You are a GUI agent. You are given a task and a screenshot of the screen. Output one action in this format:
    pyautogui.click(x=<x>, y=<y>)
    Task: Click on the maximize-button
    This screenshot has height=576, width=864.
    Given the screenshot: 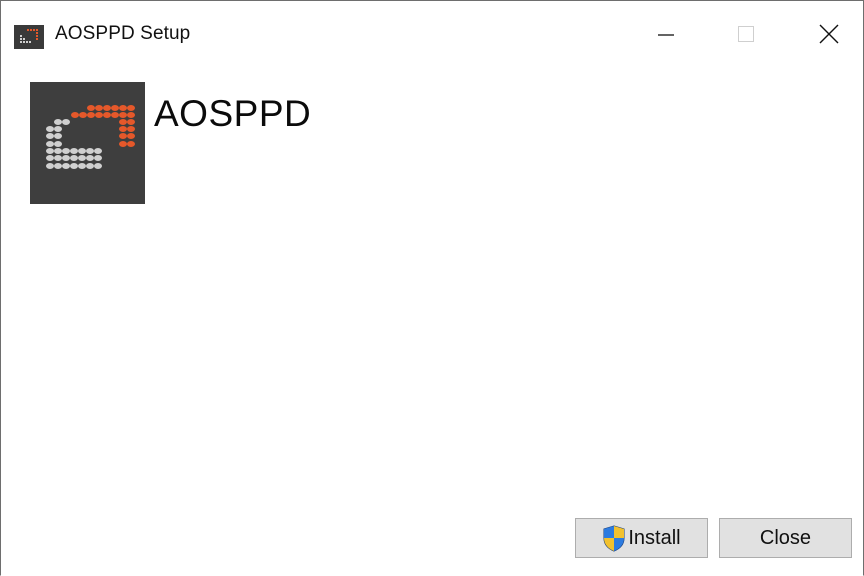 What is the action you would take?
    pyautogui.click(x=746, y=34)
    